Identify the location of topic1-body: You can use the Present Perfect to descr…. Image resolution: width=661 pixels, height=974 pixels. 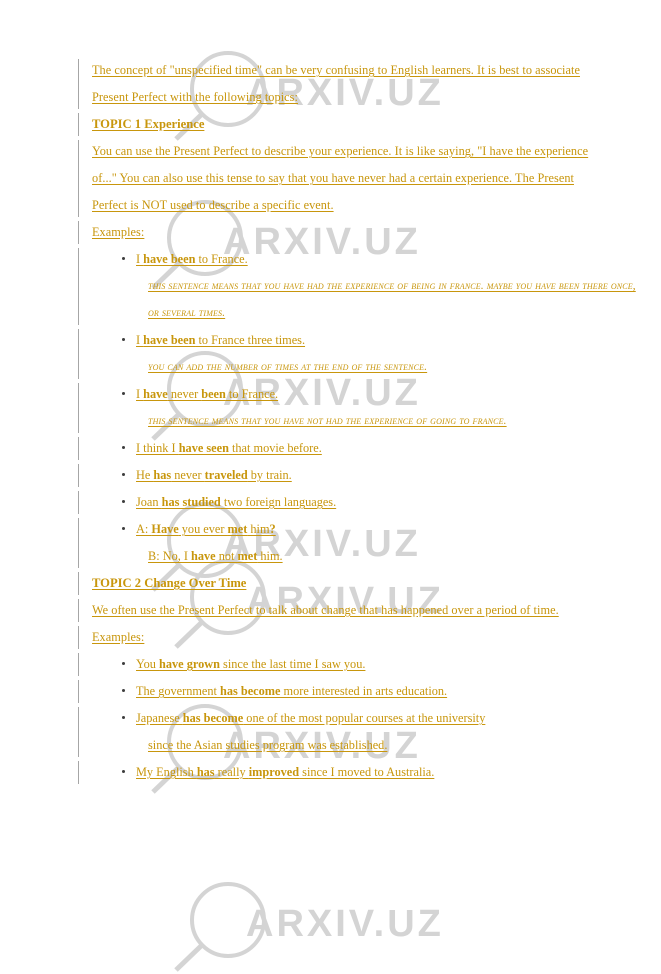
(340, 178).